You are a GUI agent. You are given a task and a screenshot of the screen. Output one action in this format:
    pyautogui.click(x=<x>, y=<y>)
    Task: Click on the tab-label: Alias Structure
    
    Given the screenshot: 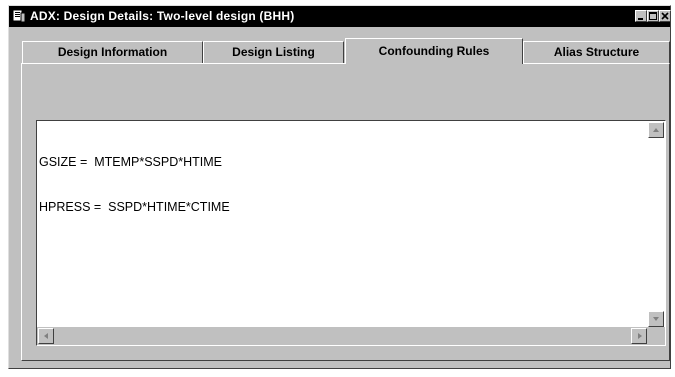 What is the action you would take?
    pyautogui.click(x=596, y=52)
    